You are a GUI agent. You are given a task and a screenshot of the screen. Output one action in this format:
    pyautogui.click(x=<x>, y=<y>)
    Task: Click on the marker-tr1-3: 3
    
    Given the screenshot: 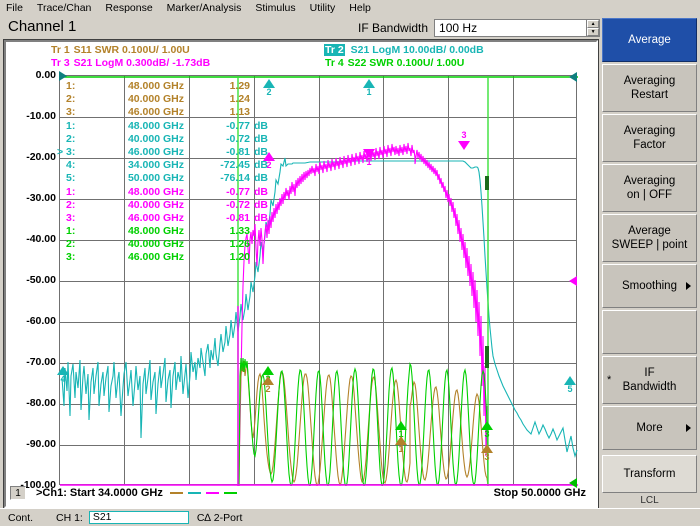 What is the action you would take?
    pyautogui.click(x=487, y=453)
    